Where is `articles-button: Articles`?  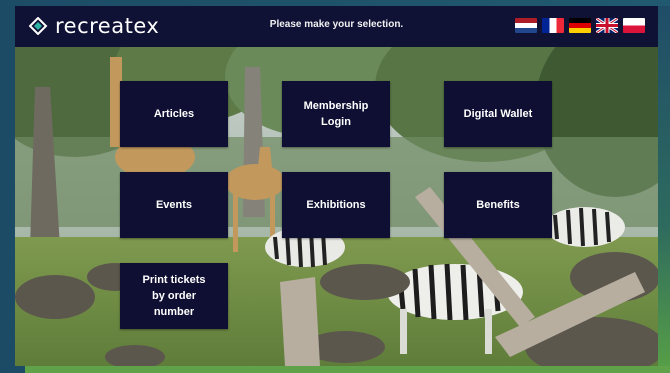 articles-button: Articles is located at coordinates (174, 114).